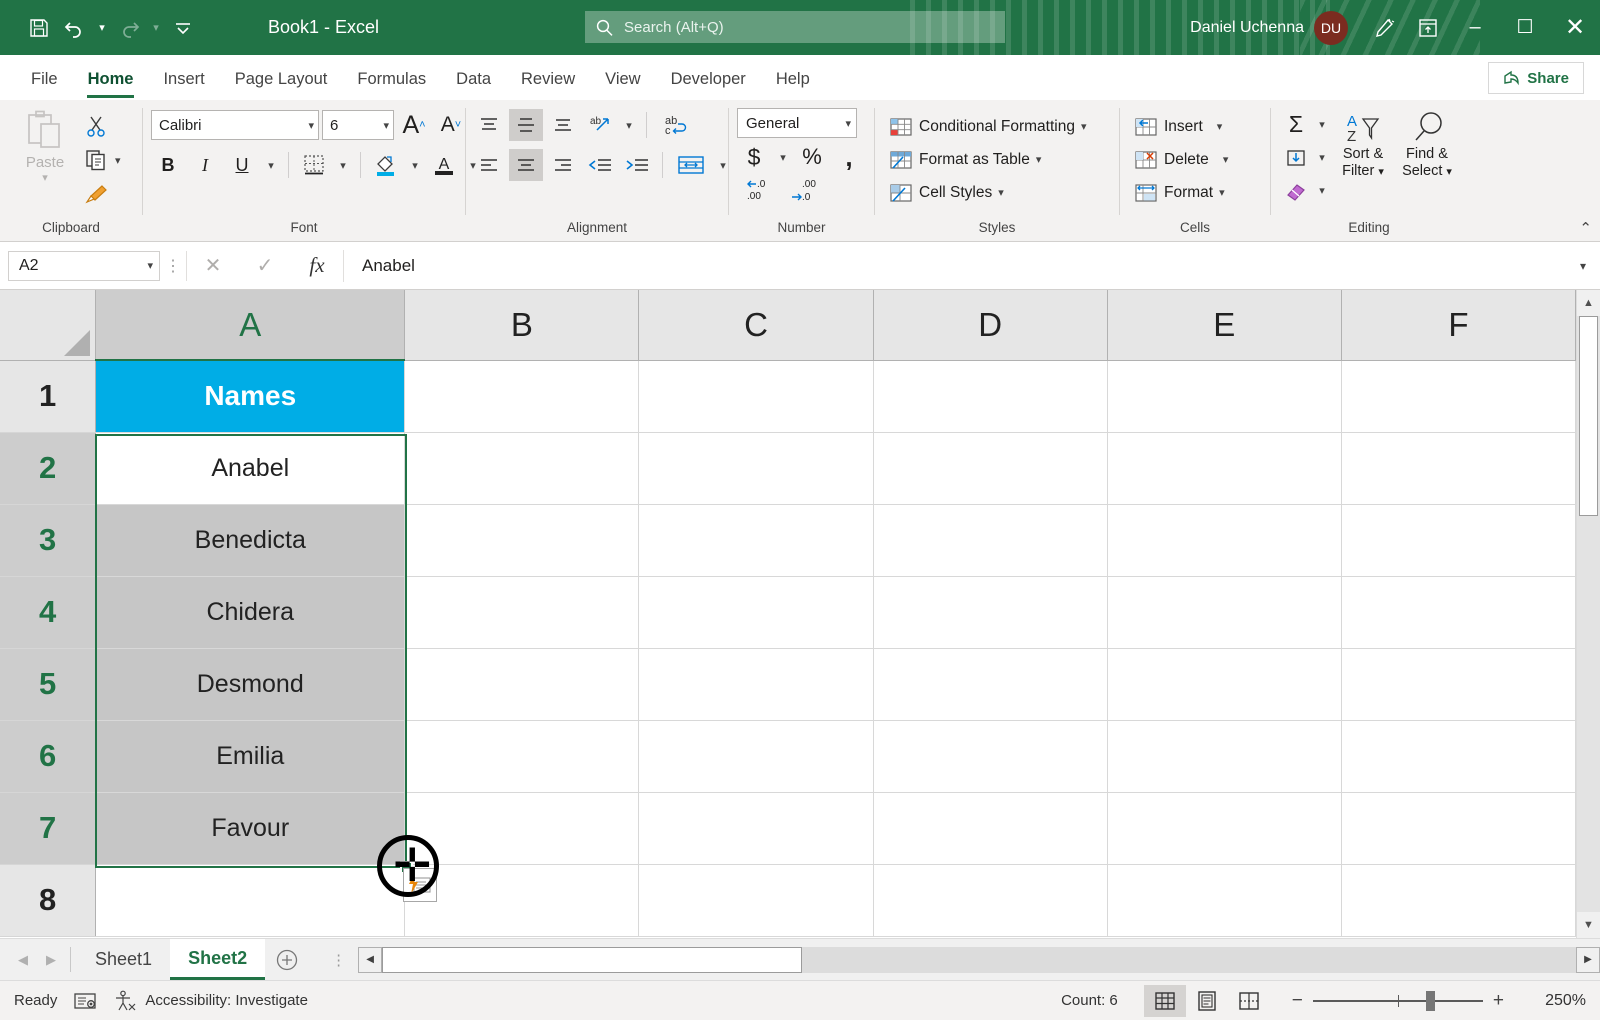 The width and height of the screenshot is (1600, 1020). Describe the element at coordinates (1226, 159) in the screenshot. I see `delete-caret-icon: ▾` at that location.